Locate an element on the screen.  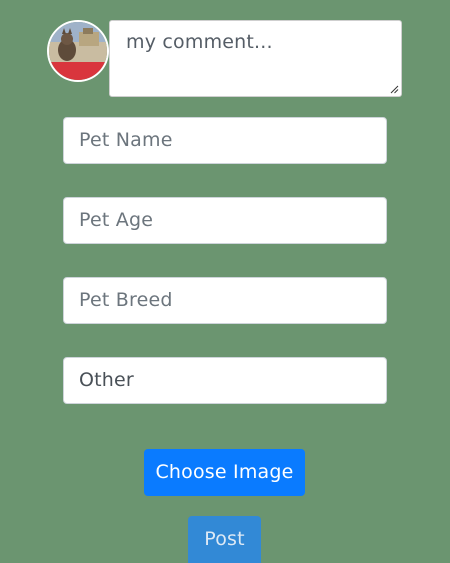
resize-grip-icon is located at coordinates (394, 89).